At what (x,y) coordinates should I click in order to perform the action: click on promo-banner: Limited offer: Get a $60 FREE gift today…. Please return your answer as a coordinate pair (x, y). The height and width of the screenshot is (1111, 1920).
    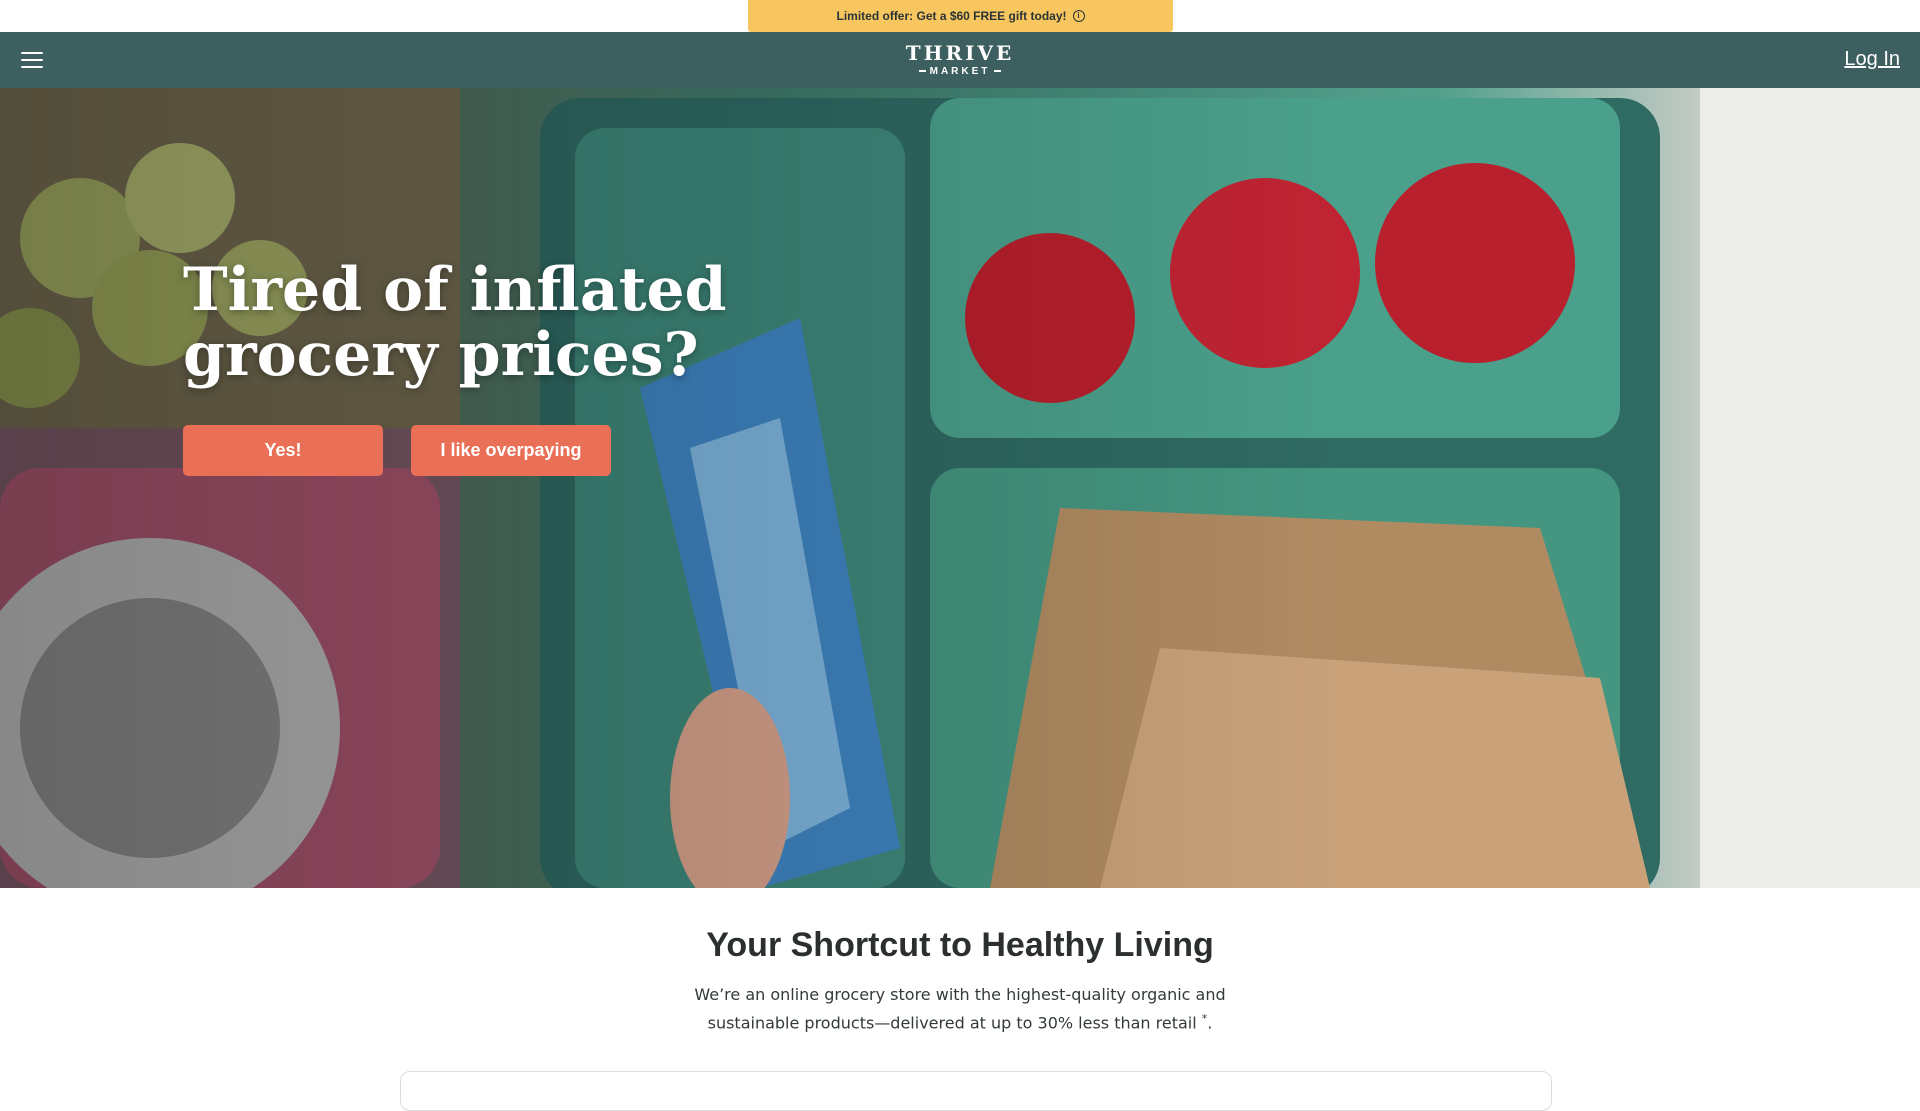
    Looking at the image, I should click on (960, 16).